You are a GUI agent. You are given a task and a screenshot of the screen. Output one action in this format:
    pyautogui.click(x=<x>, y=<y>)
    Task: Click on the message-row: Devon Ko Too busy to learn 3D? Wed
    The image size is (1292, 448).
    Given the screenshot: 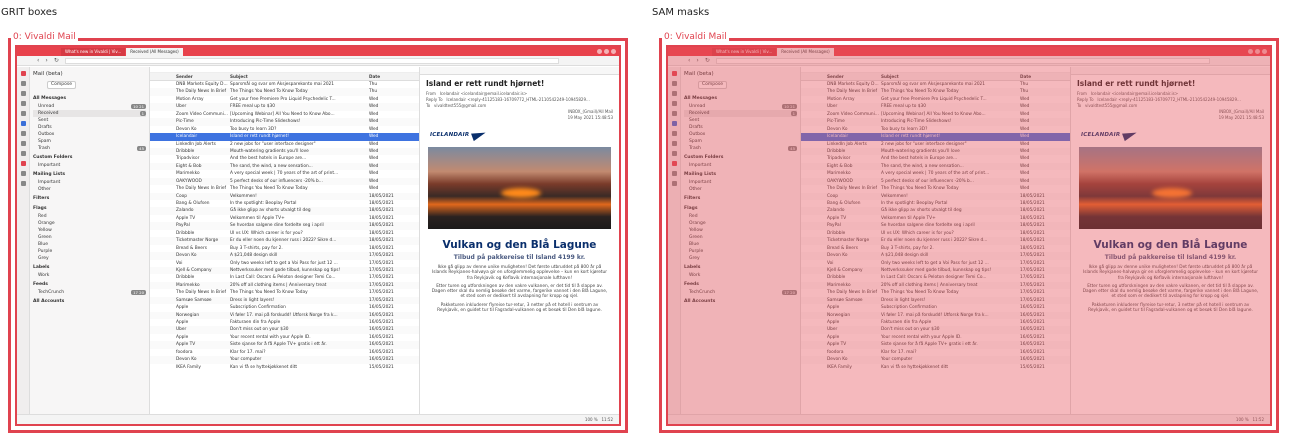 What is the action you would take?
    pyautogui.click(x=284, y=129)
    